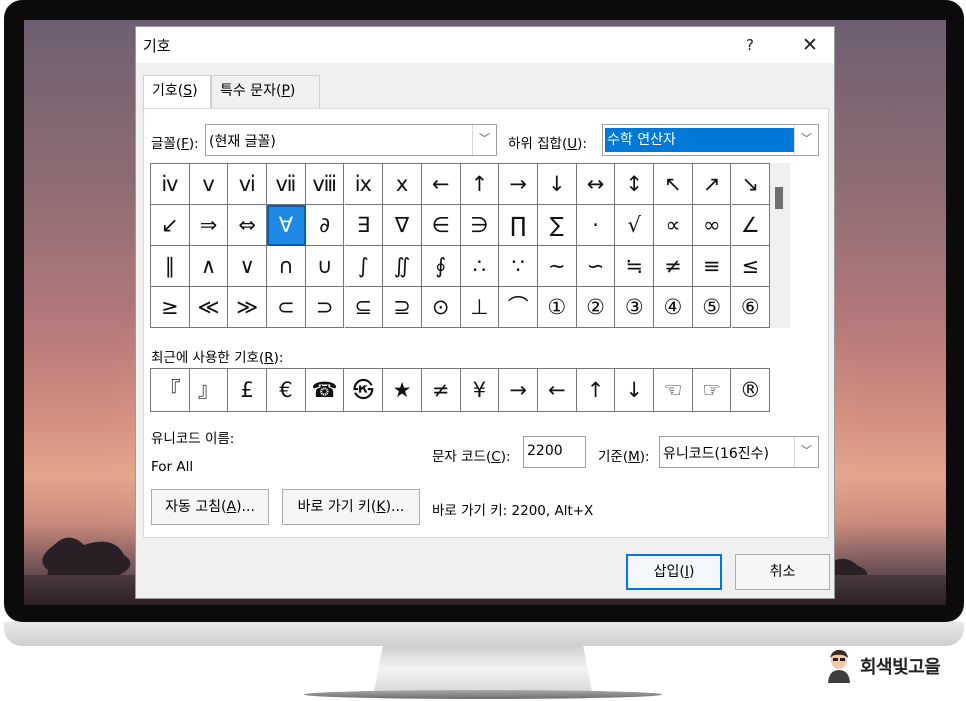 The image size is (966, 701). I want to click on recent-symbol-cell: ★, so click(402, 390).